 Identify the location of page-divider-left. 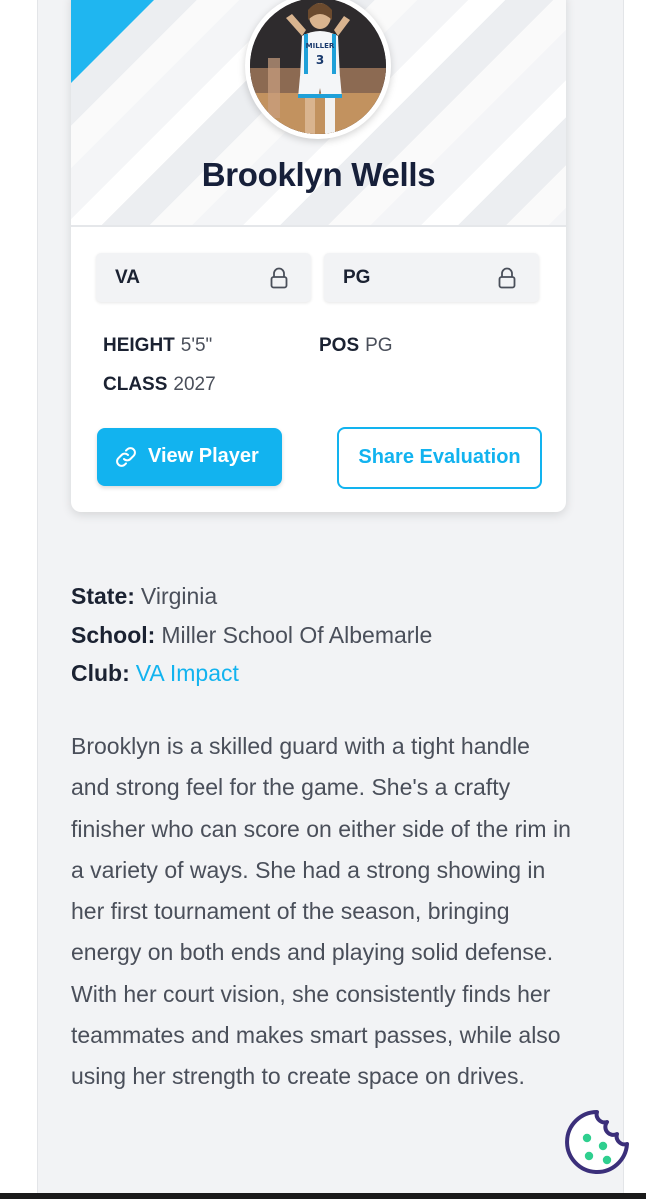
(37, 599).